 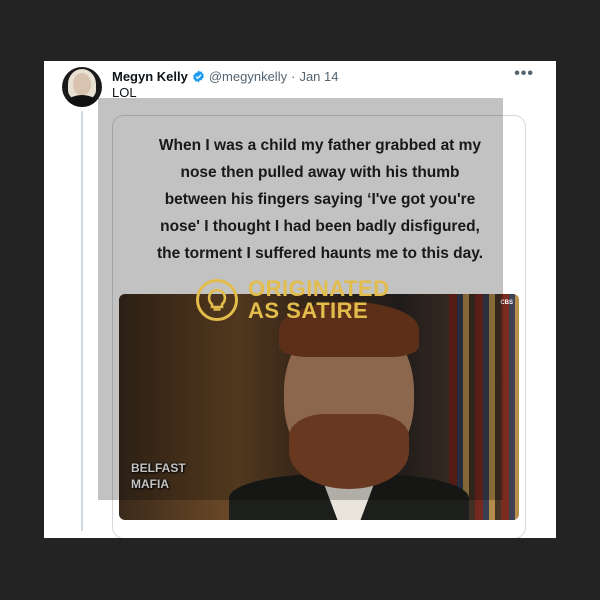 I want to click on satire-badge: ORIGINATED AS SATIRE, so click(x=292, y=300).